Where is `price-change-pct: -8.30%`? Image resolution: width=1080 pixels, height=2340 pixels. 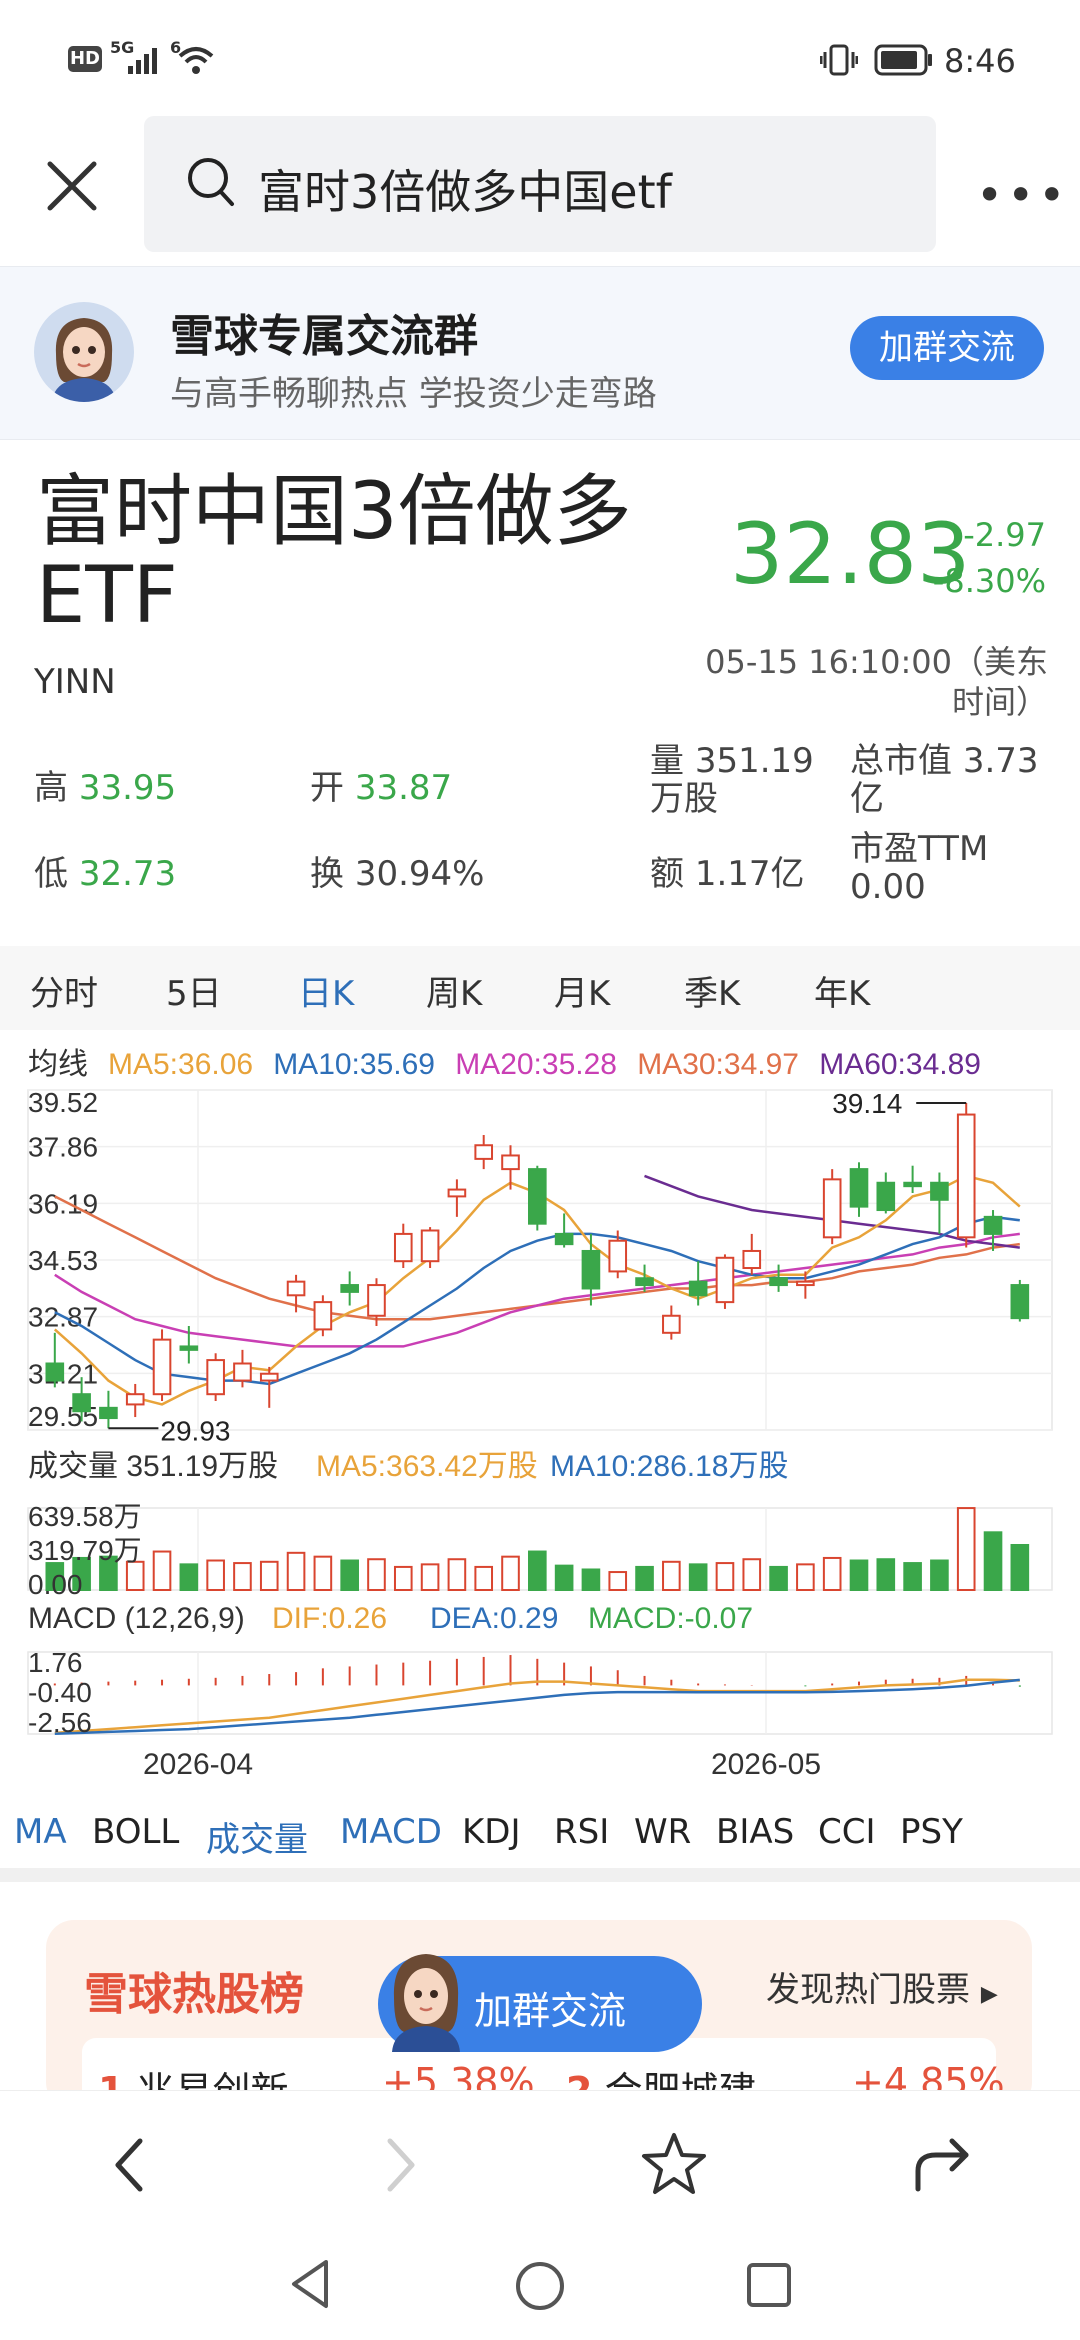 price-change-pct: -8.30% is located at coordinates (989, 581).